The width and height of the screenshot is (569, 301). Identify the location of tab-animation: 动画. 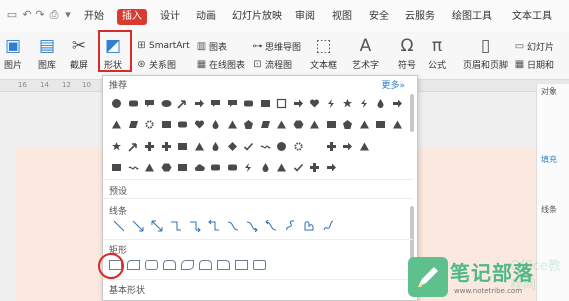
(206, 17).